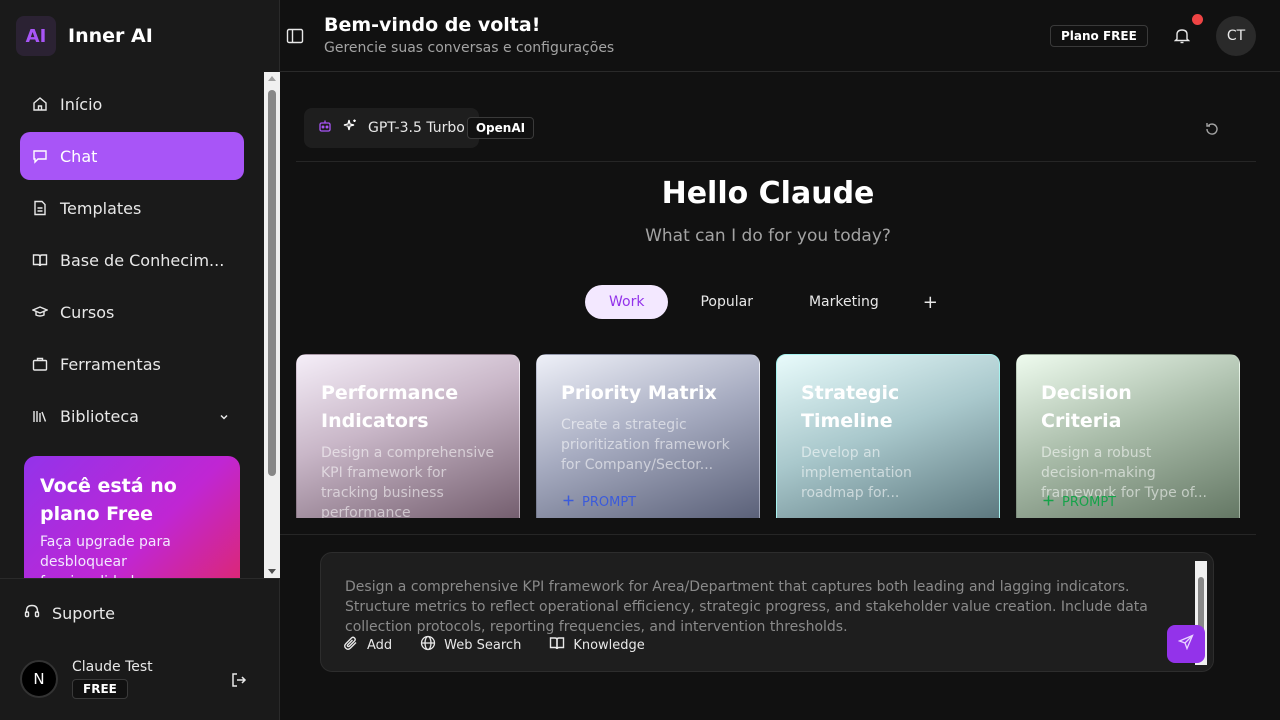 Image resolution: width=1280 pixels, height=720 pixels. What do you see at coordinates (36, 36) in the screenshot?
I see `brand-logo: AI` at bounding box center [36, 36].